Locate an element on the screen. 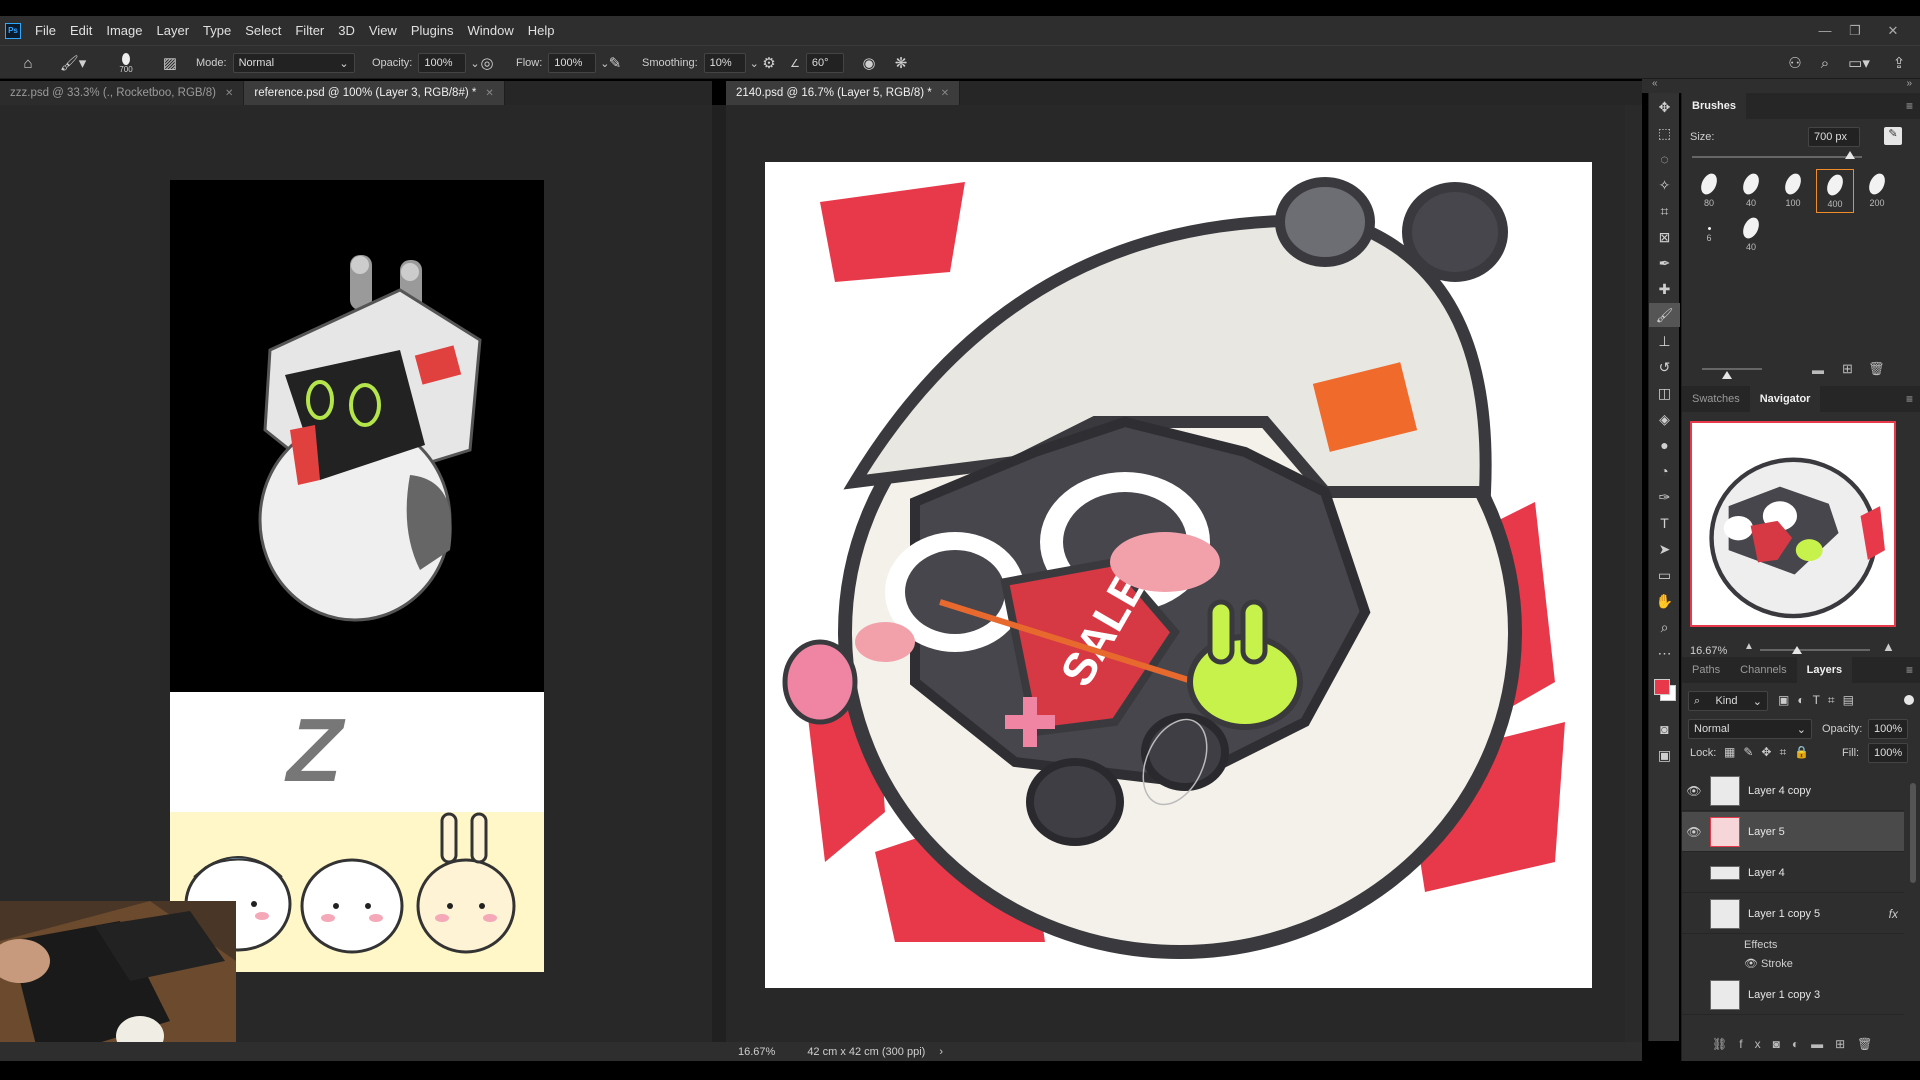 The height and width of the screenshot is (1080, 1920). layer-filter-select: ⌕ Kind ⌄ is located at coordinates (1728, 701).